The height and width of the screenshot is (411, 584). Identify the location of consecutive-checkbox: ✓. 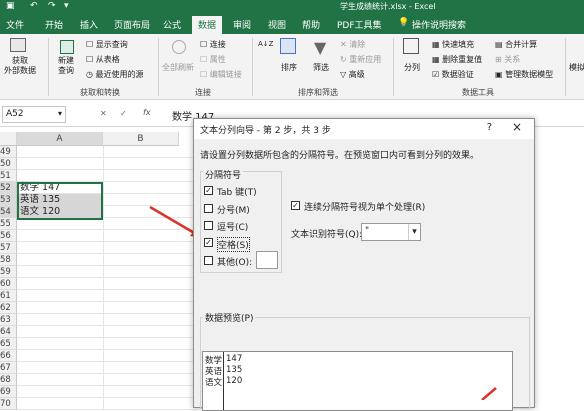
(295, 205).